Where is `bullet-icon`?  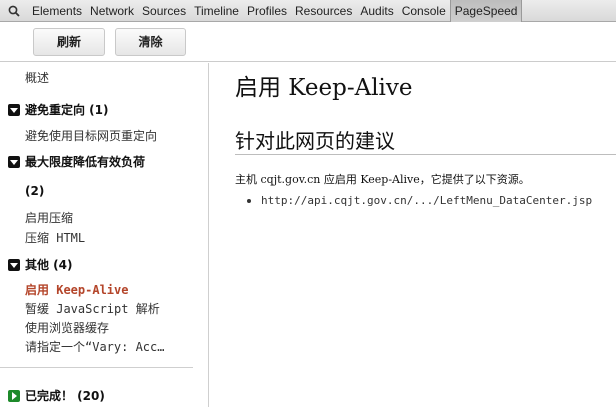
bullet-icon is located at coordinates (249, 200).